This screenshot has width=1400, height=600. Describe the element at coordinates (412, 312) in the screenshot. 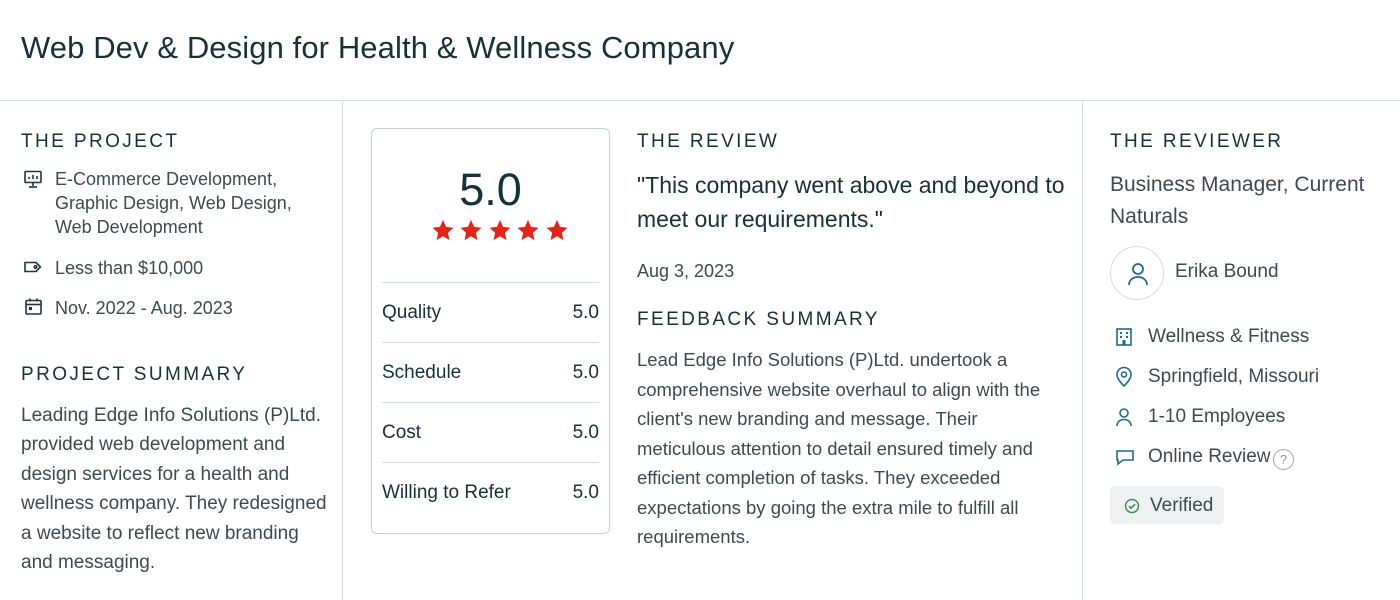

I see `rating-label-quality: Quality` at that location.